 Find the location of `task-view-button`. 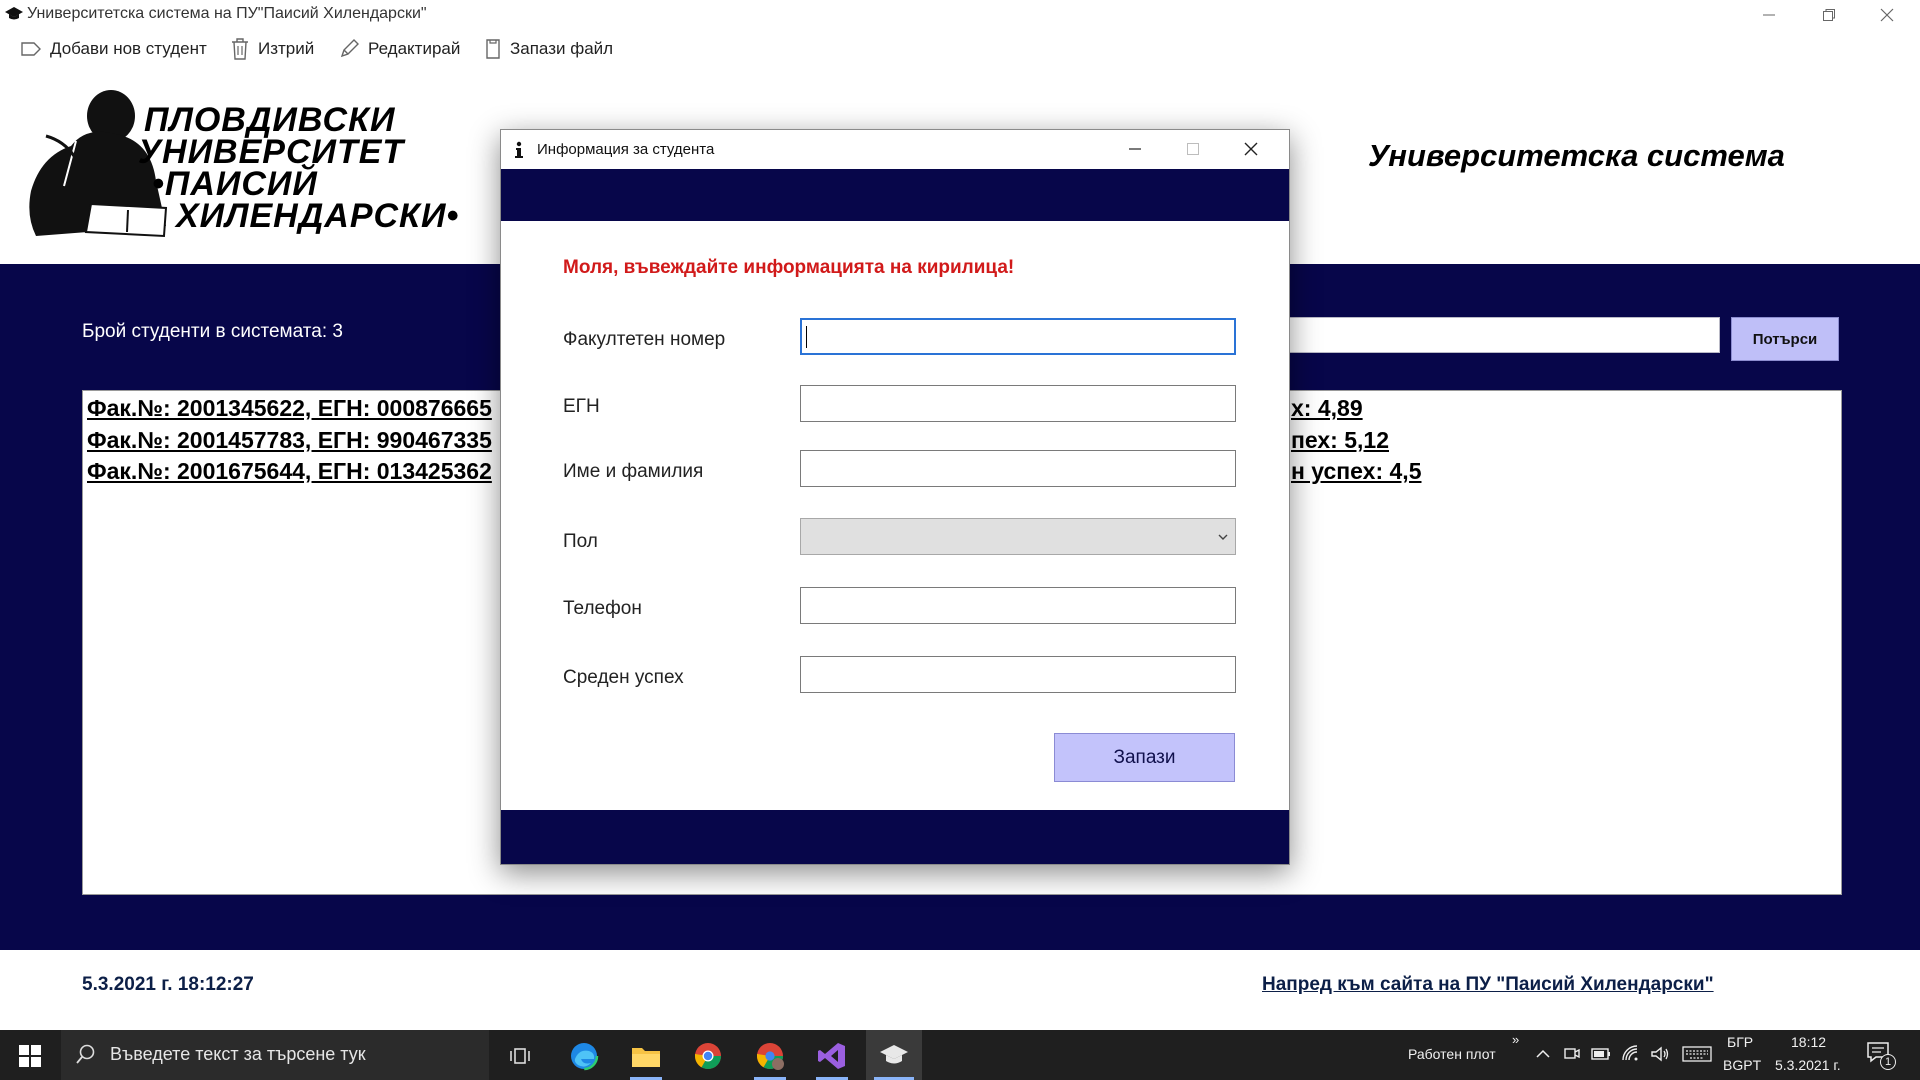

task-view-button is located at coordinates (520, 1056).